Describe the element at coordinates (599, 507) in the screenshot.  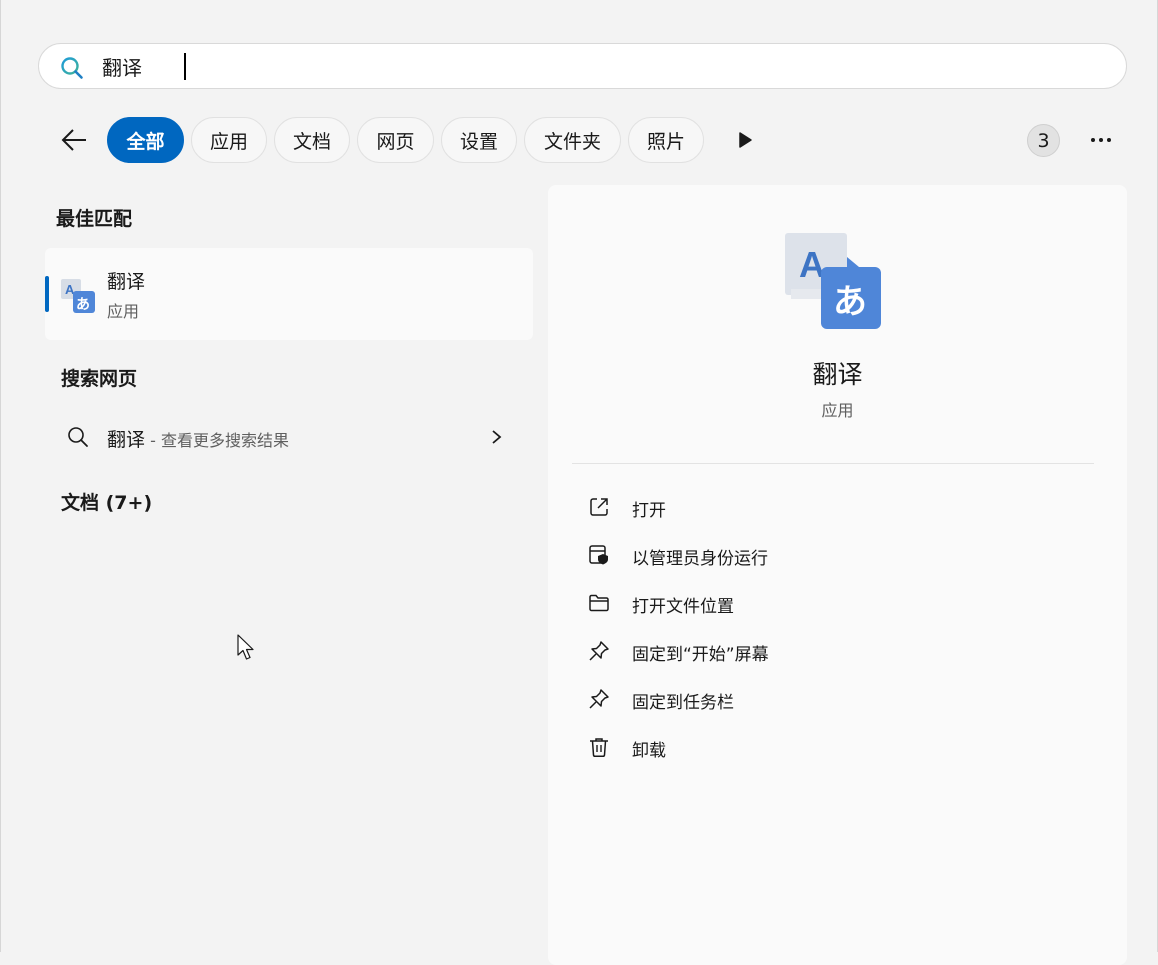
I see `open-external-icon` at that location.